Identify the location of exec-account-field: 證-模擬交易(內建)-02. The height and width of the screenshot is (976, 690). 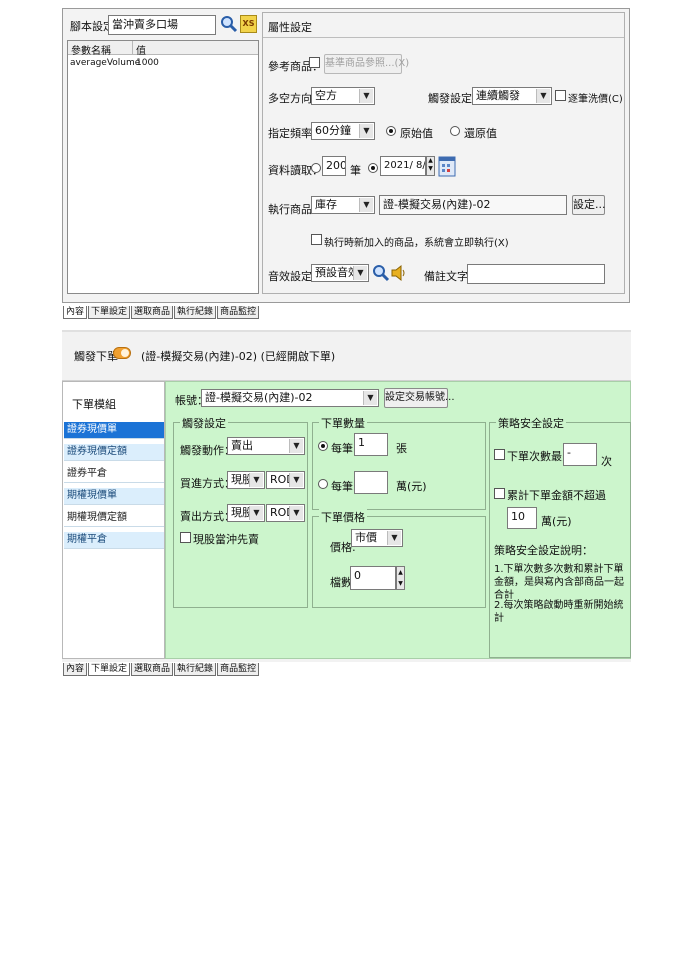
(473, 205).